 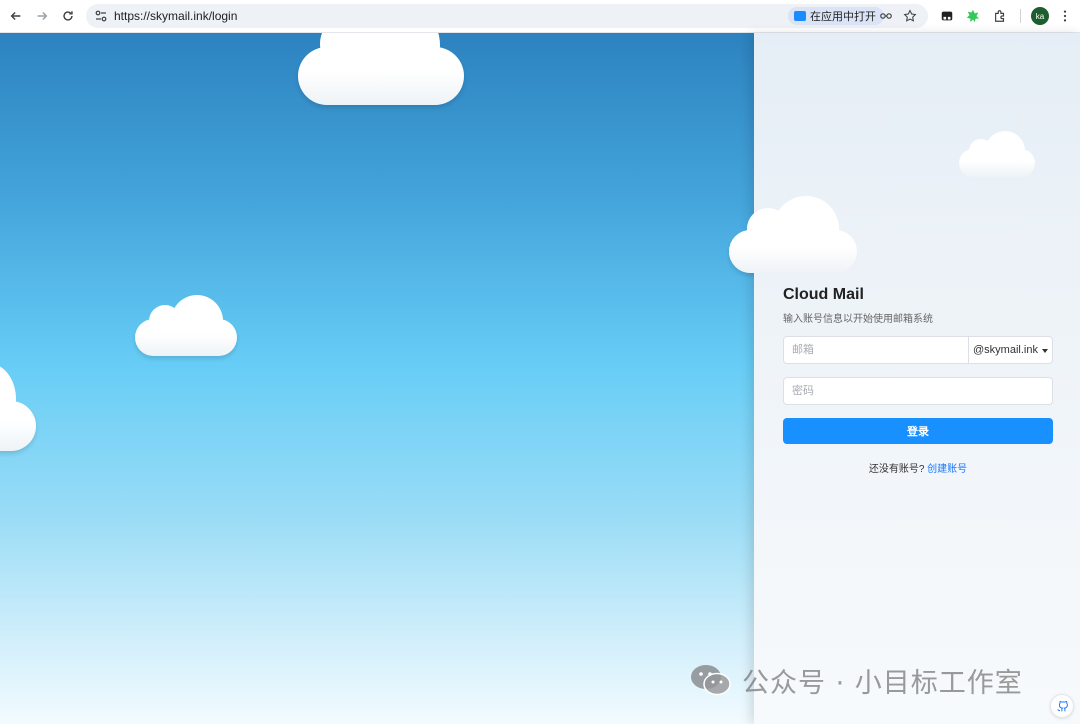 I want to click on email-field-group: @skymail.ink, so click(x=918, y=350).